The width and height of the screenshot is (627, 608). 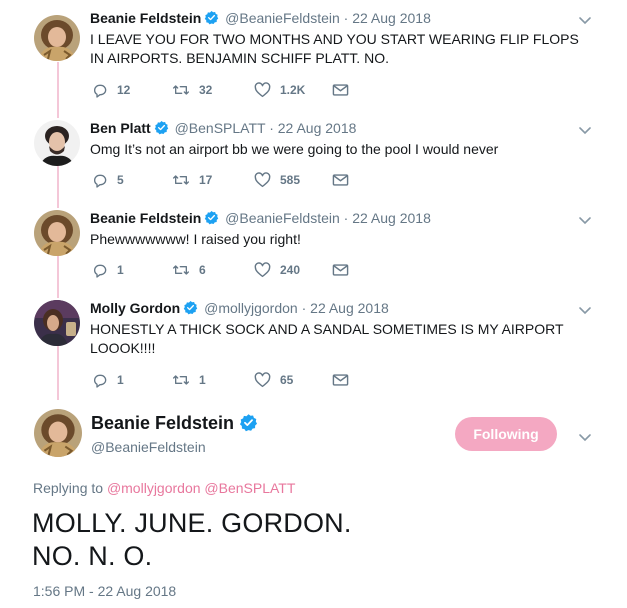 What do you see at coordinates (92, 556) in the screenshot?
I see `tweet-text-line: NO. N. O.` at bounding box center [92, 556].